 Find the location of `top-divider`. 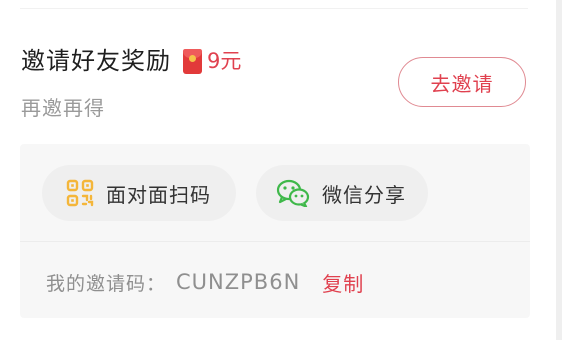

top-divider is located at coordinates (274, 8).